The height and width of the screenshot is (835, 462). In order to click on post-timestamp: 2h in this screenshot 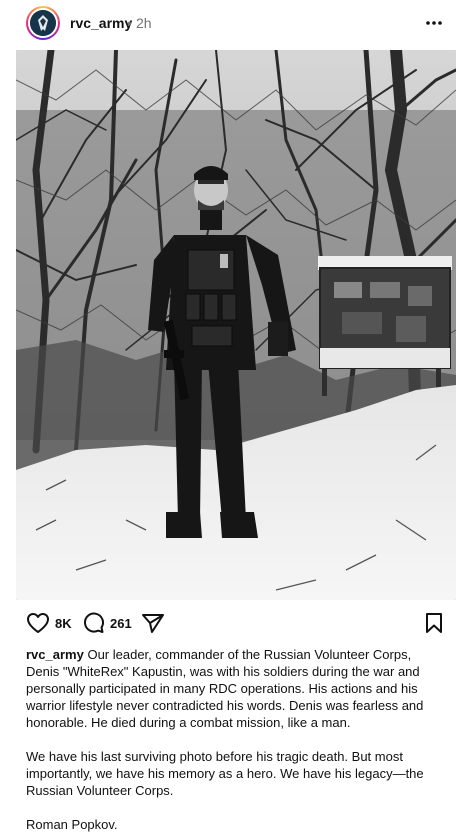, I will do `click(144, 23)`.